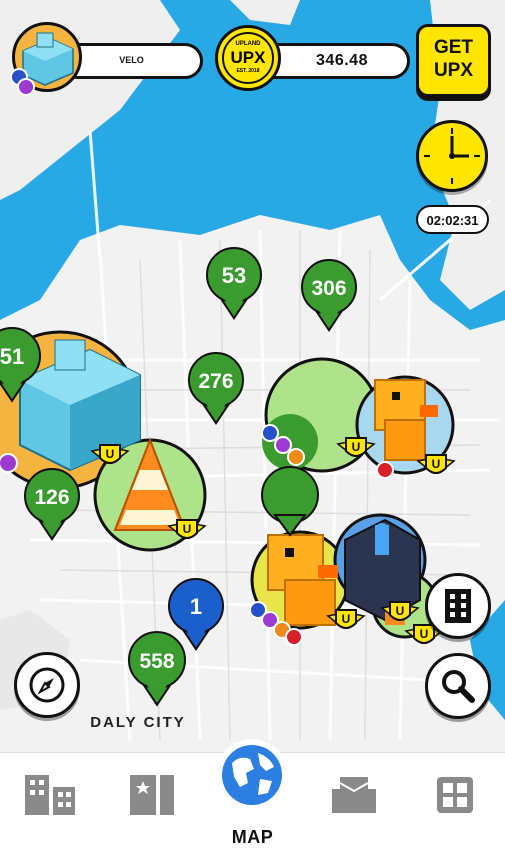  Describe the element at coordinates (353, 795) in the screenshot. I see `mail-tray-icon` at that location.